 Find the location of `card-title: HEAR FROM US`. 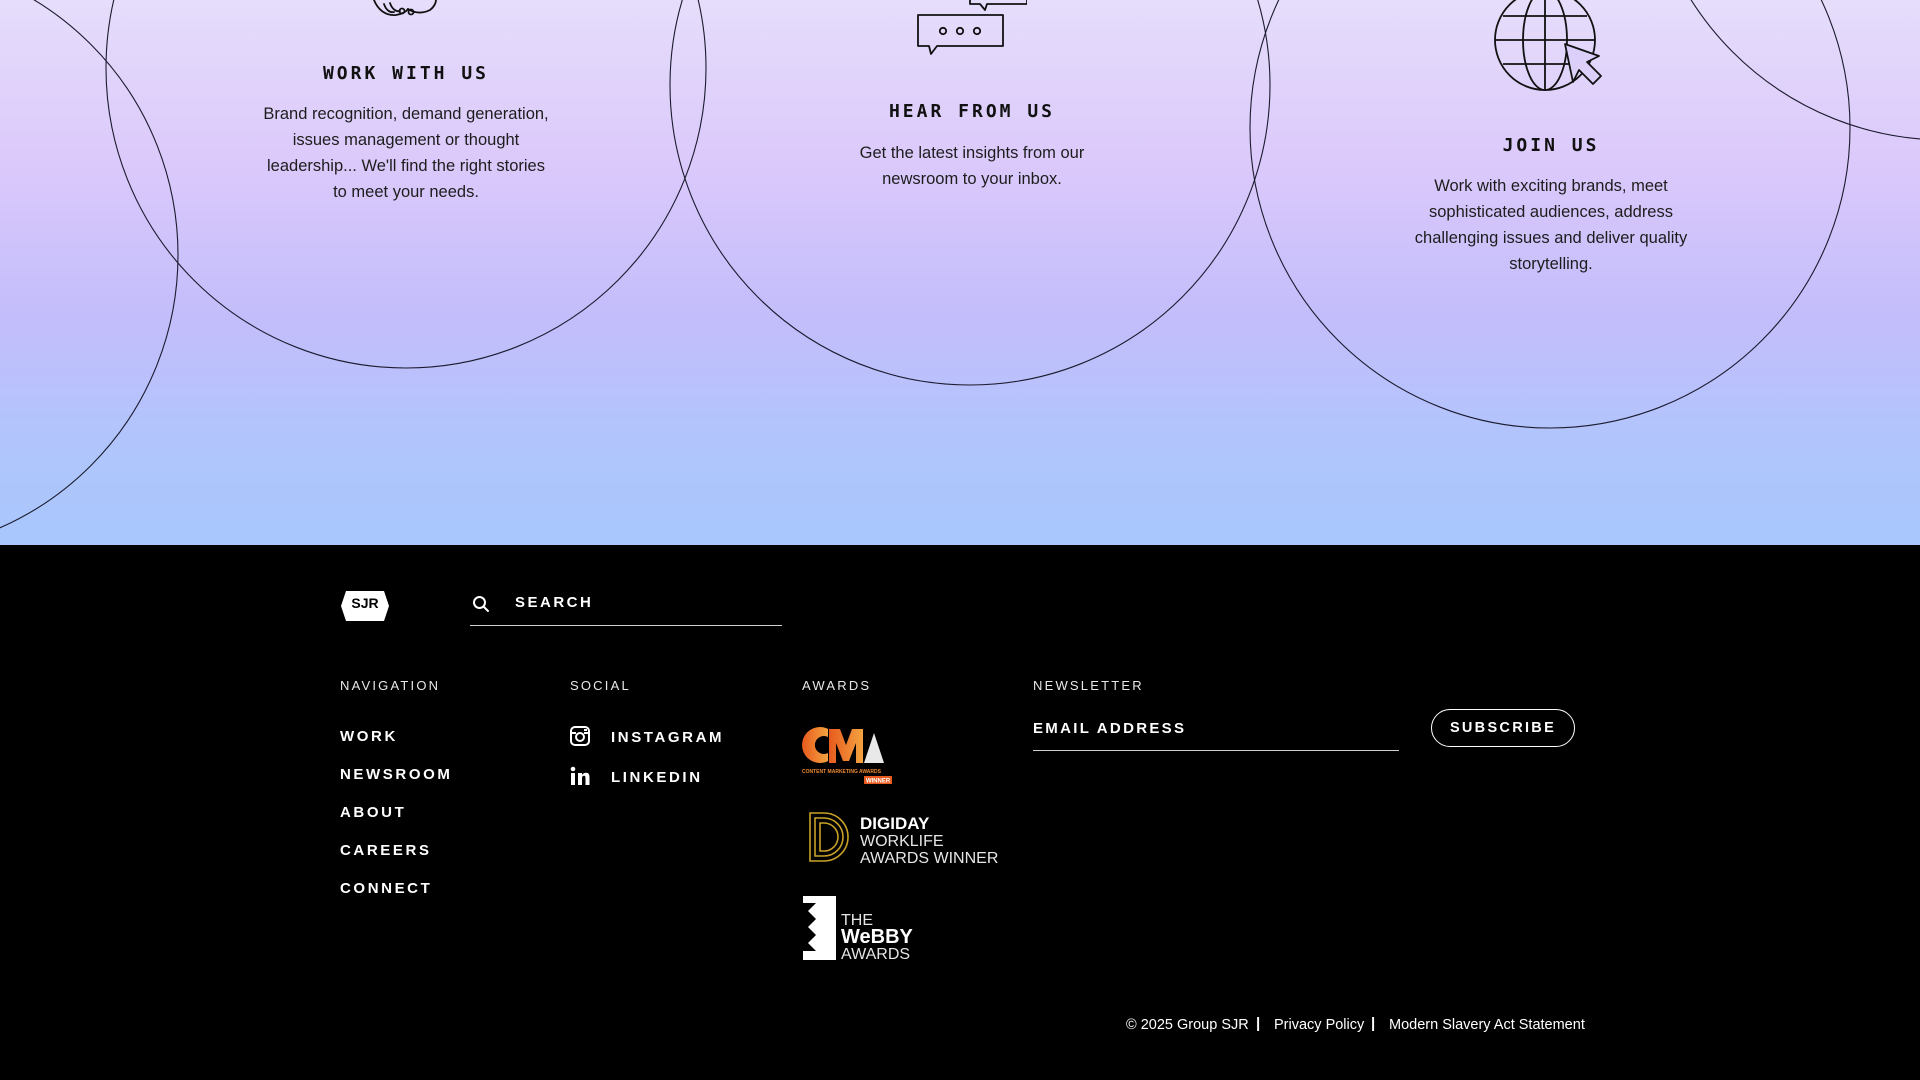

card-title: HEAR FROM US is located at coordinates (972, 111).